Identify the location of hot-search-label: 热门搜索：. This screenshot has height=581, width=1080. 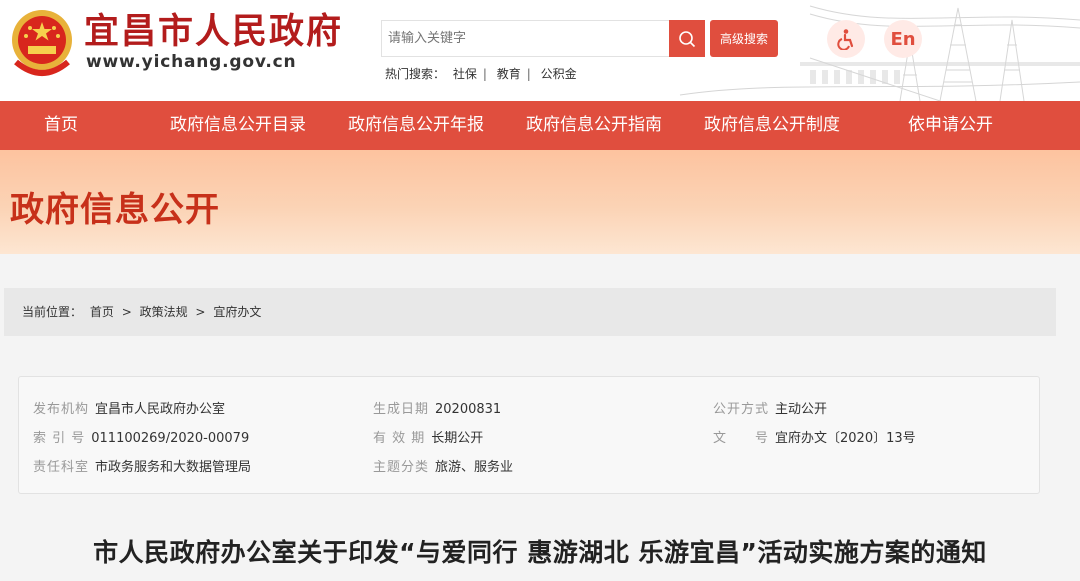
(415, 74).